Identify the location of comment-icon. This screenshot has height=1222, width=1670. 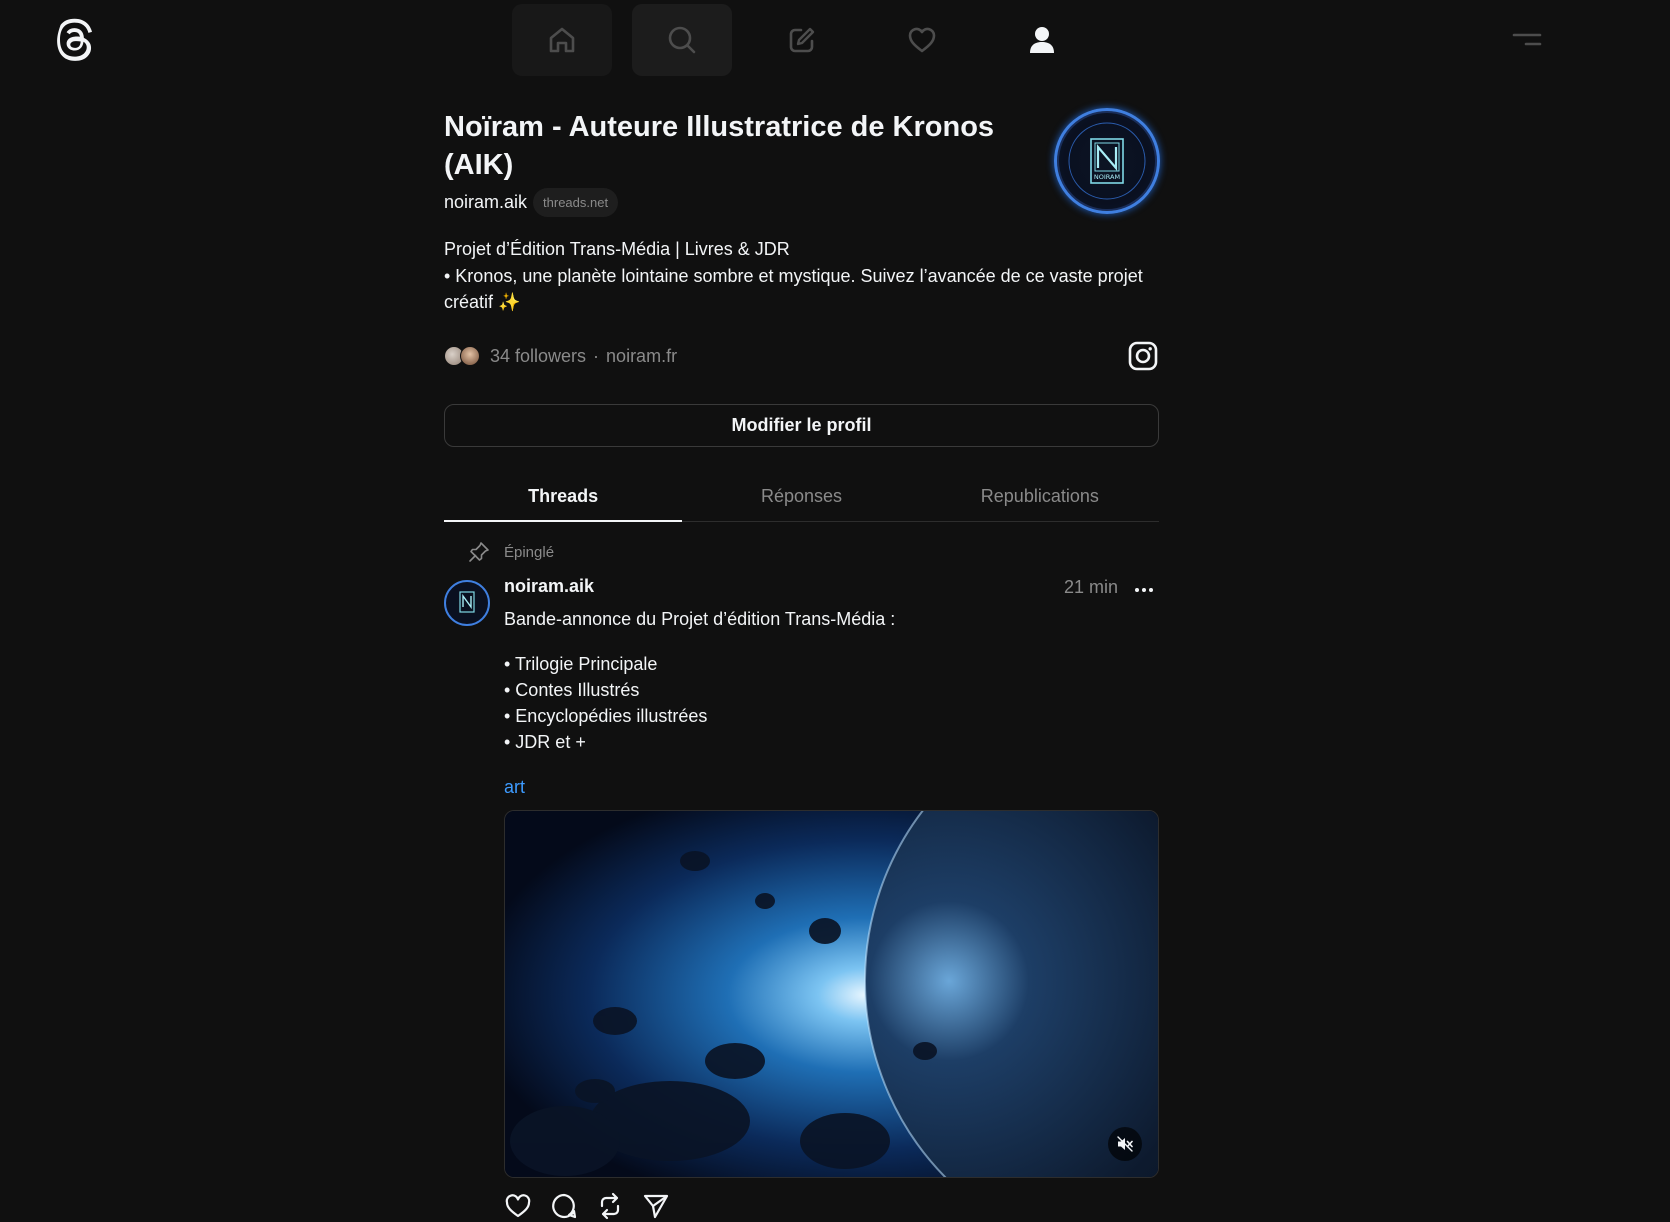
(564, 1206).